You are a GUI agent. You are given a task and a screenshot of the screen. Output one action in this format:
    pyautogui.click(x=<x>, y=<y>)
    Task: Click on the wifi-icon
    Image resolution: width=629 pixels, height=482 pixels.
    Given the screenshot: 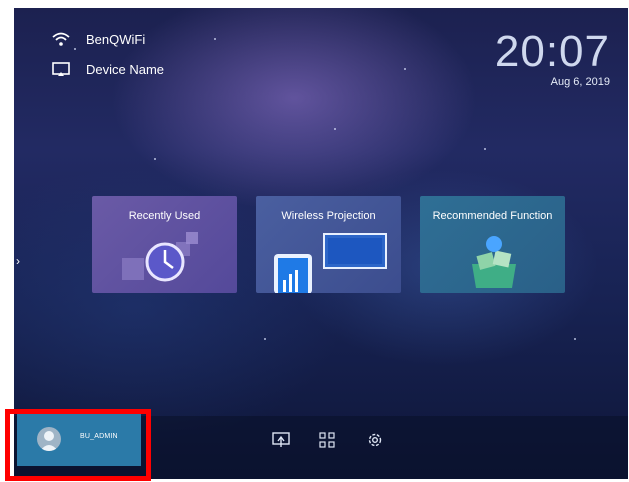 What is the action you would take?
    pyautogui.click(x=61, y=39)
    